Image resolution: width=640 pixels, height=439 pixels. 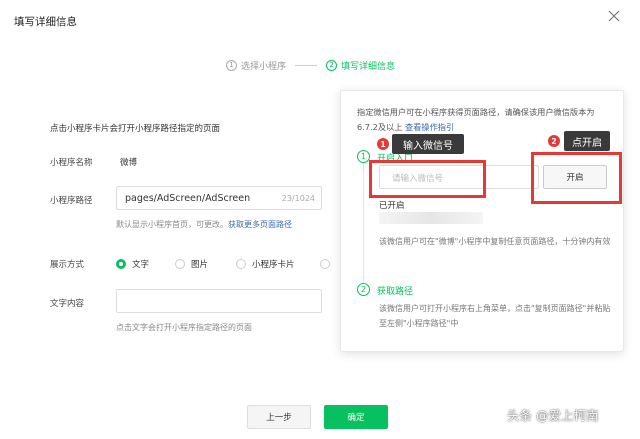 What do you see at coordinates (431, 218) in the screenshot?
I see `opened-user-blurred` at bounding box center [431, 218].